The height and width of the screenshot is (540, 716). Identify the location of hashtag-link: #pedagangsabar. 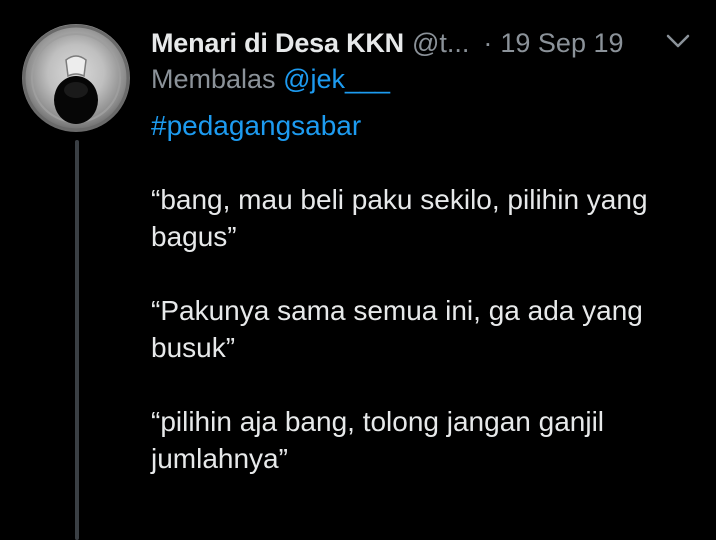
(421, 125).